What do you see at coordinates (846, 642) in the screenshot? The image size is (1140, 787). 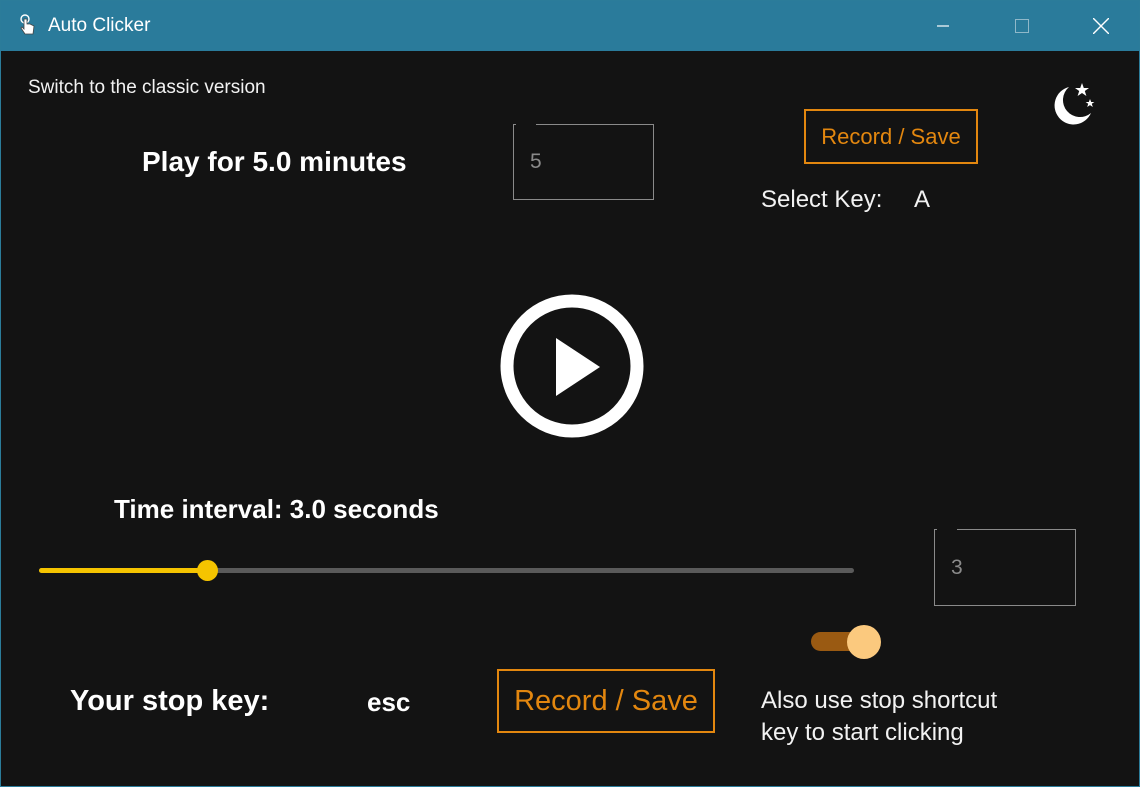 I see `stop-shortcut-toggle` at bounding box center [846, 642].